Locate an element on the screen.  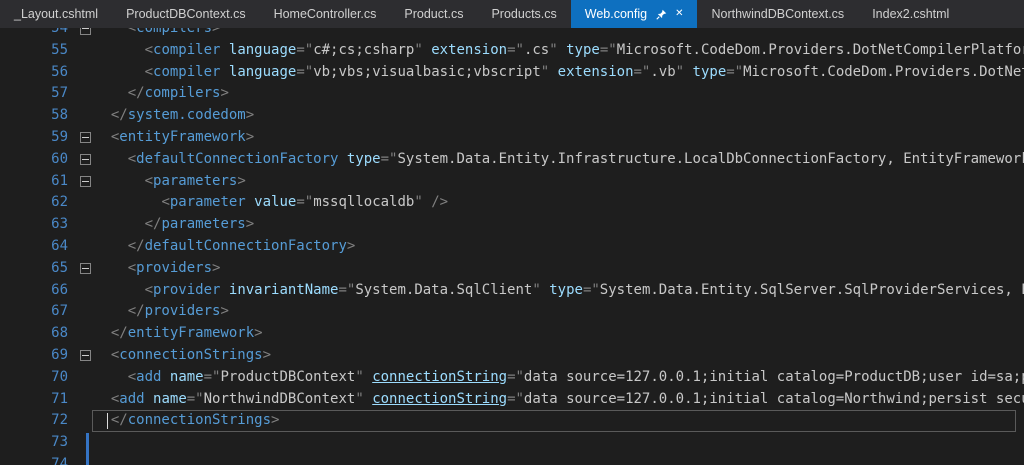
tab-product-cs: Product.cs is located at coordinates (433, 14).